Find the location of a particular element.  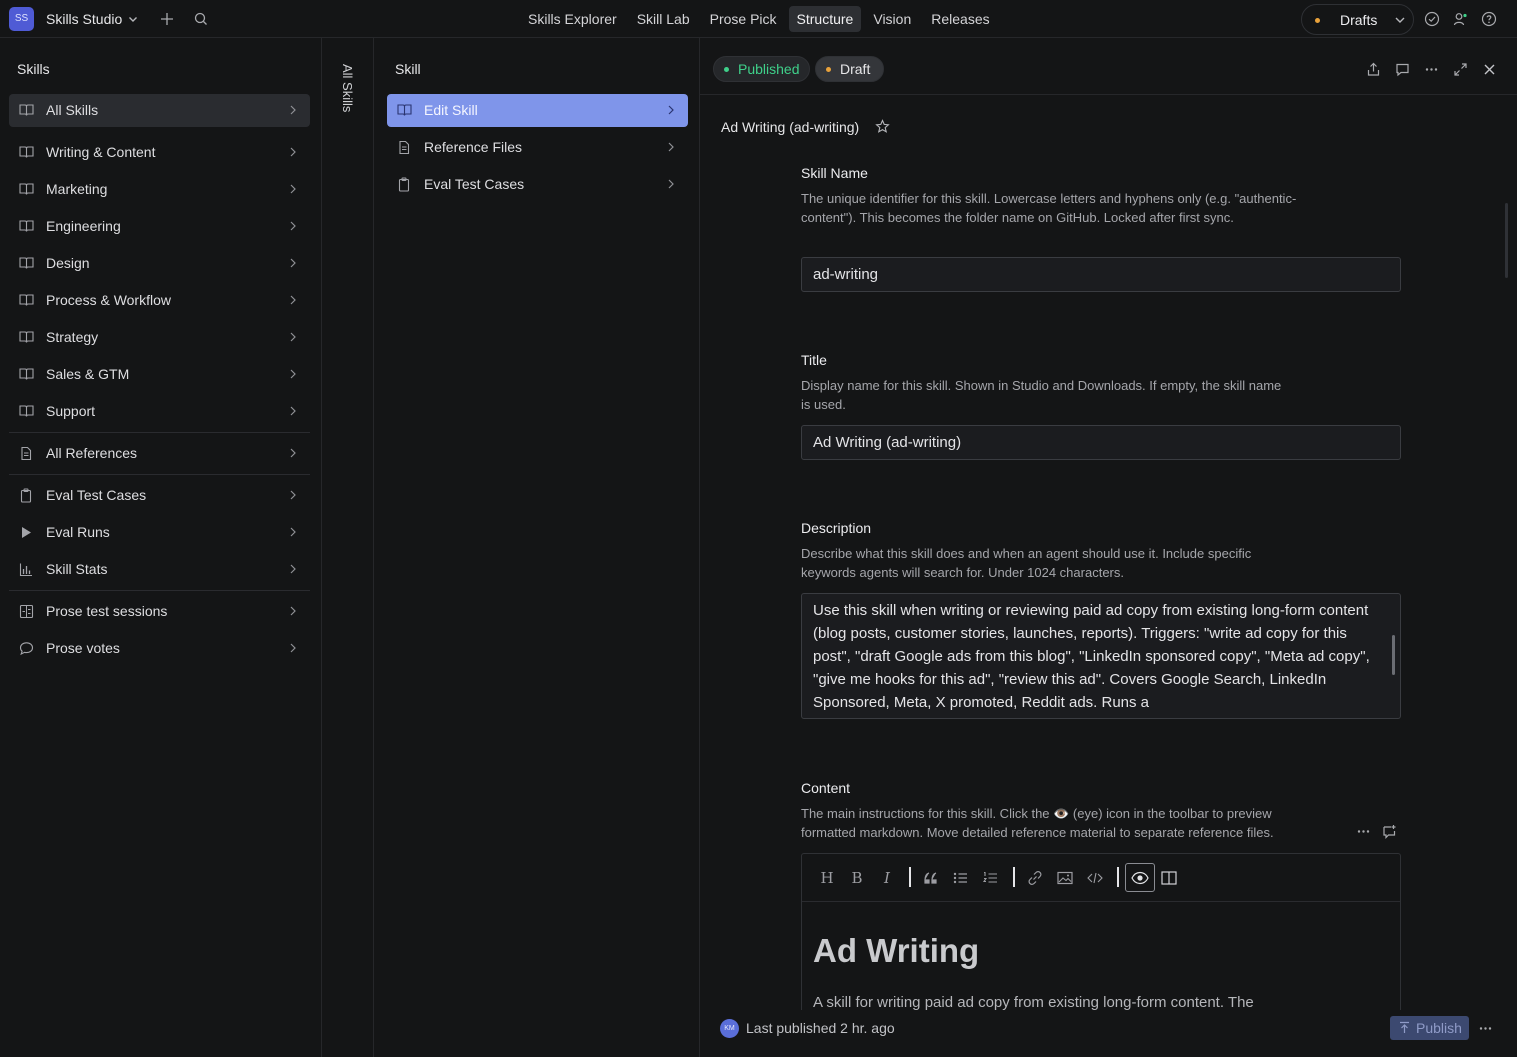

sidebar-item-strategy: Strategy is located at coordinates (159, 337).